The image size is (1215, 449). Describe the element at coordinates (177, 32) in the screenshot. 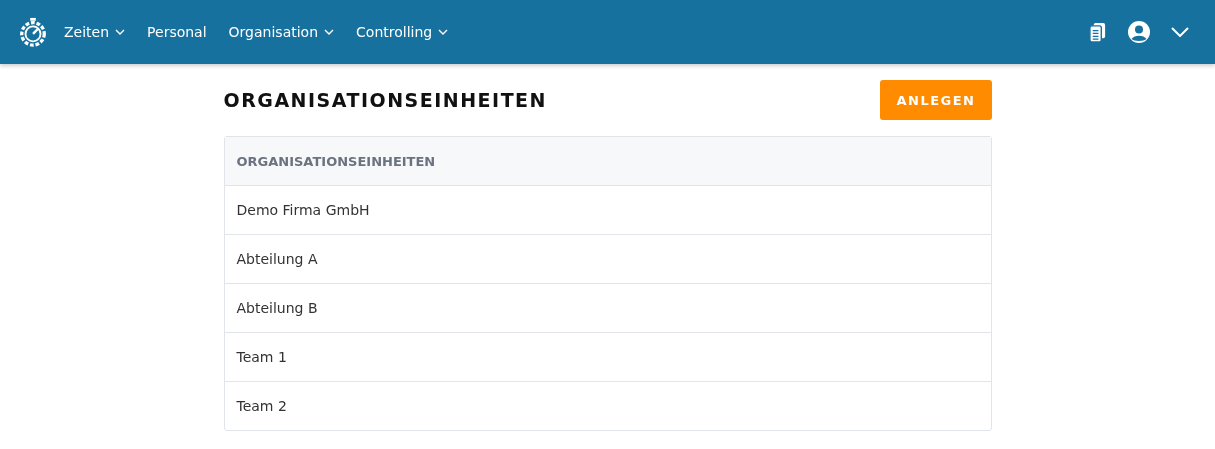

I see `nav-menu-item: Personal` at that location.